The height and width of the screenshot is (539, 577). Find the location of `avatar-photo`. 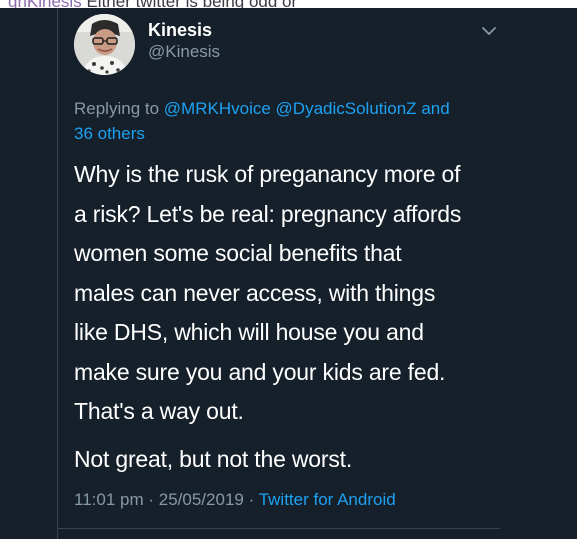

avatar-photo is located at coordinates (104, 44).